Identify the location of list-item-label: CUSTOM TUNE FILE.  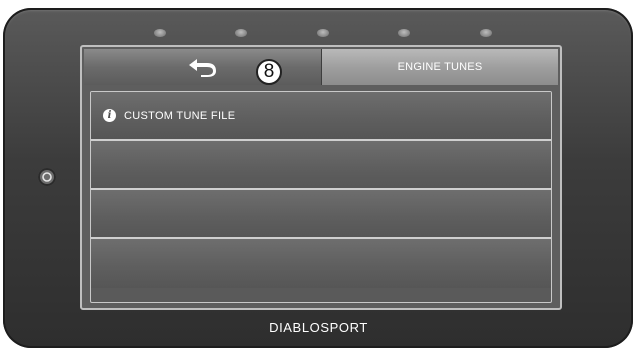
(180, 115).